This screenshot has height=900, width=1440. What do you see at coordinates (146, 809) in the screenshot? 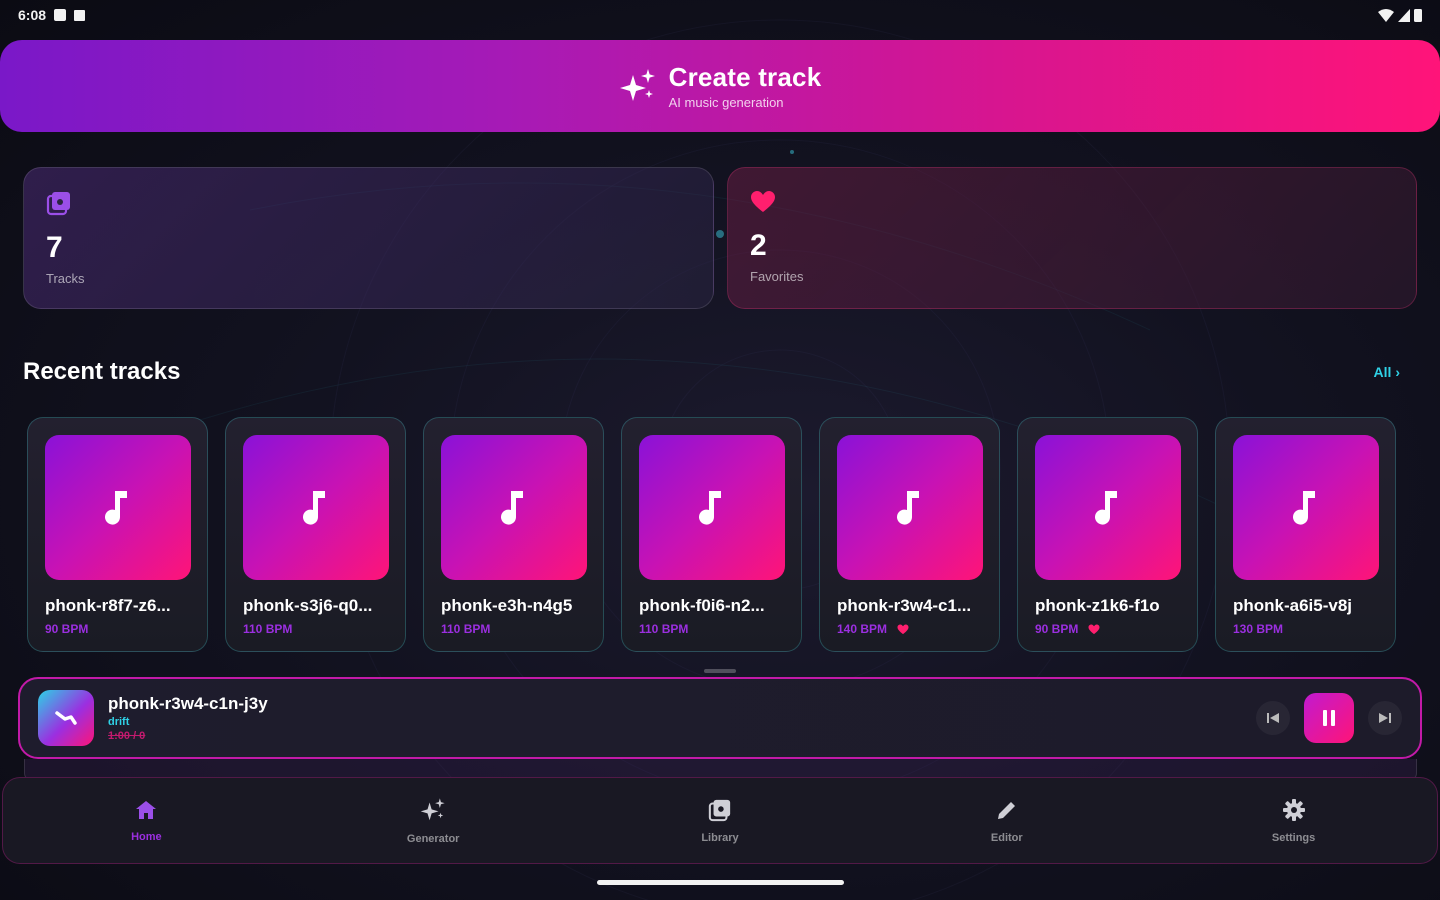
I see `home-icon` at bounding box center [146, 809].